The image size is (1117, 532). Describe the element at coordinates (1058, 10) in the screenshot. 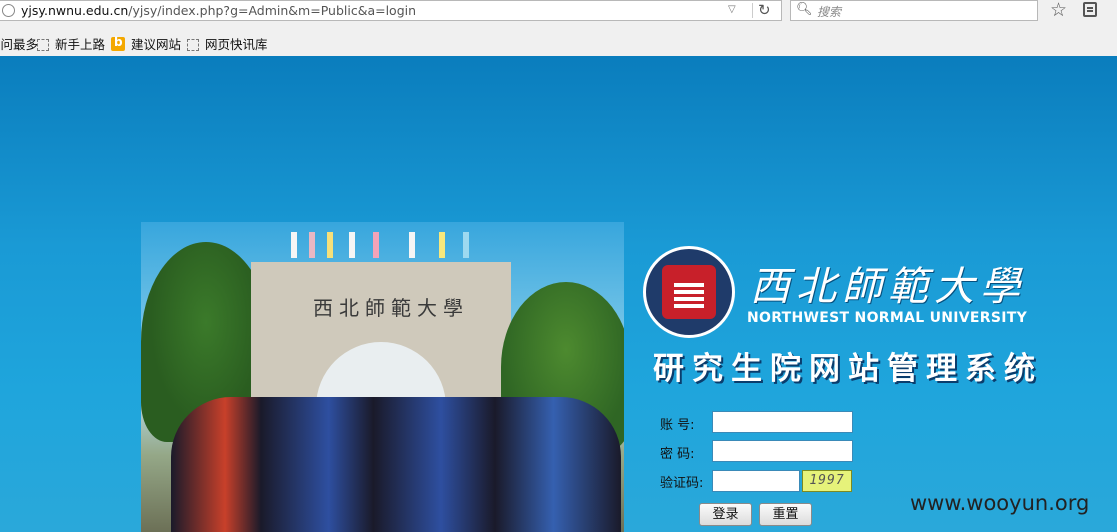

I see `bookmark-star-icon: ☆` at that location.